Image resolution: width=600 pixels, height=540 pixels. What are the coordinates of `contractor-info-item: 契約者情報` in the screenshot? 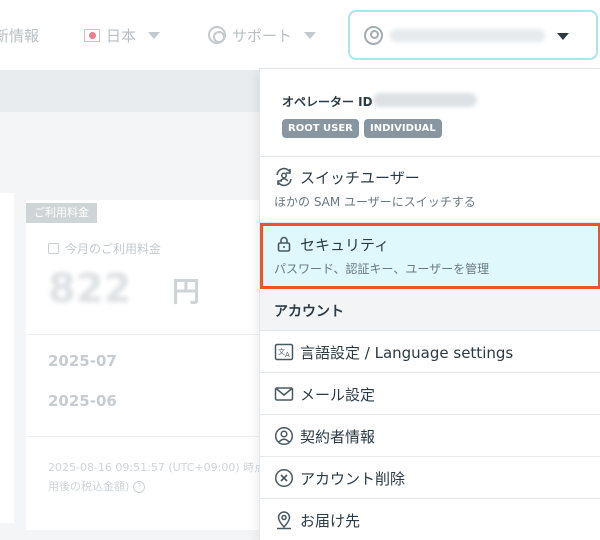 It's located at (430, 436).